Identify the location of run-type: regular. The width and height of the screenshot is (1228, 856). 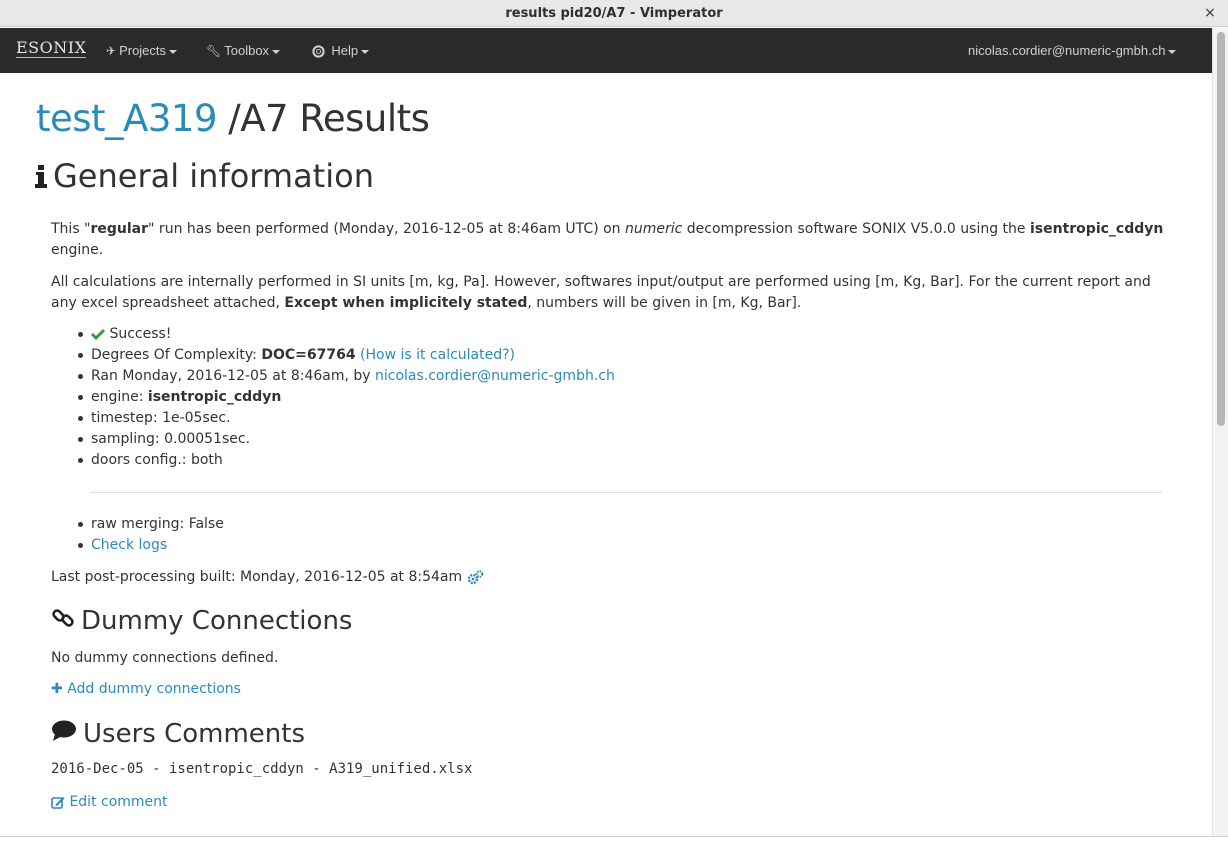
(119, 229).